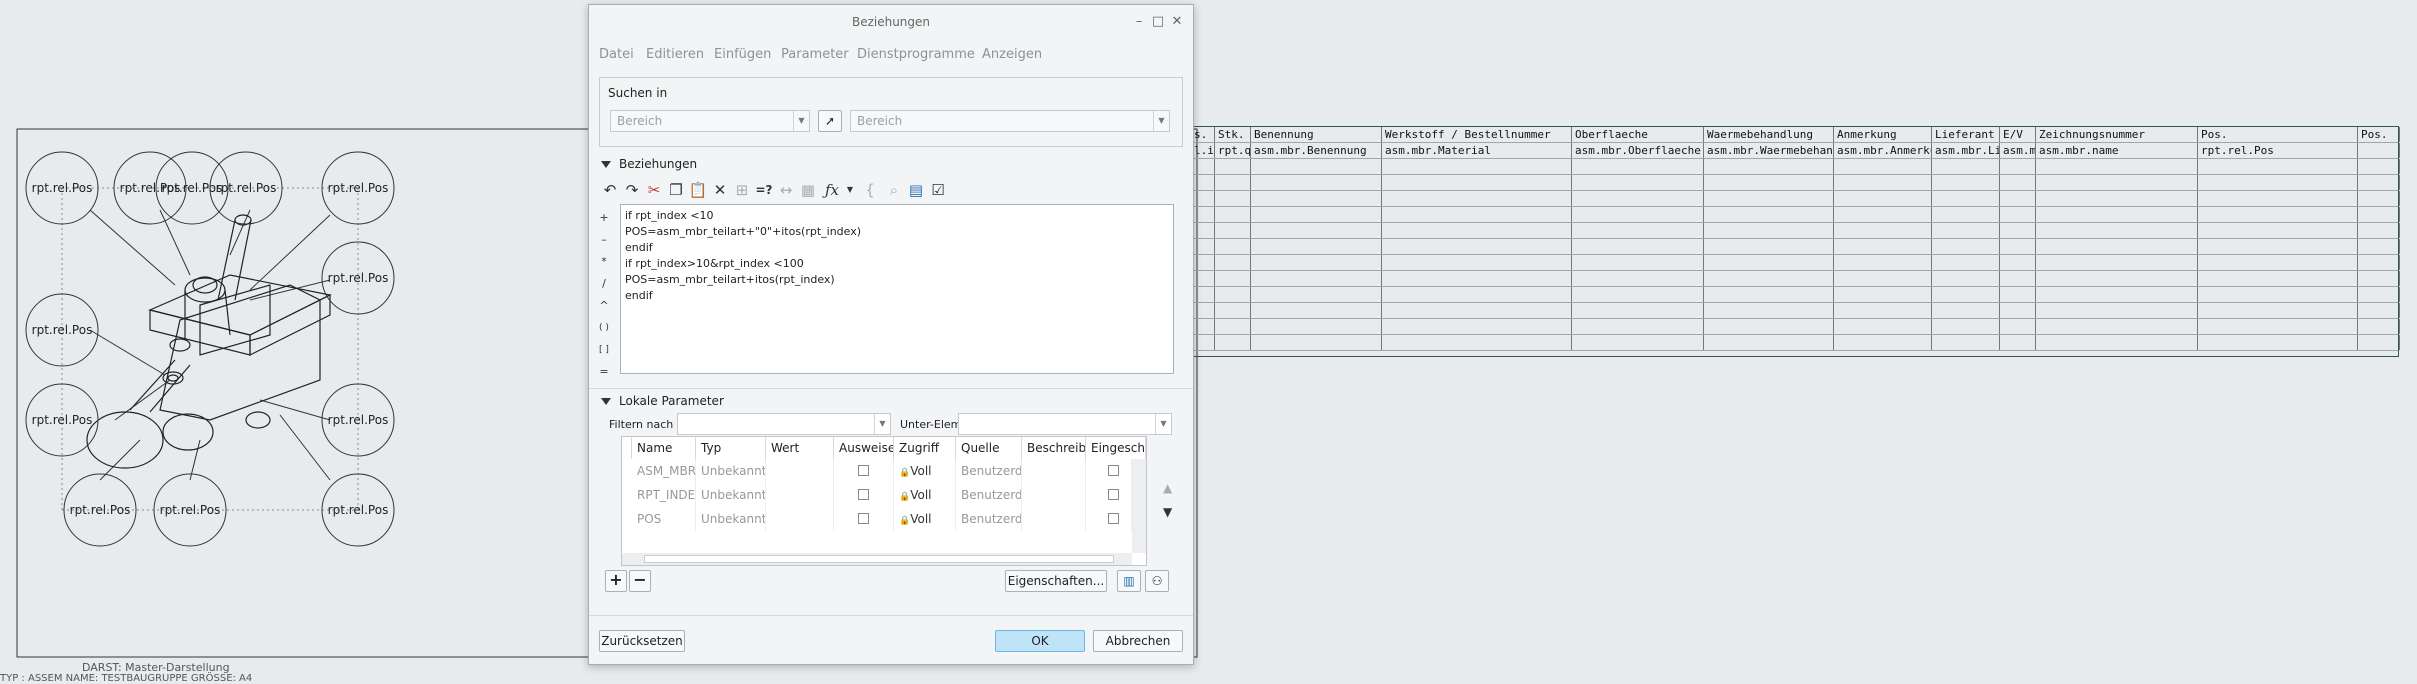 The height and width of the screenshot is (684, 2417). Describe the element at coordinates (800, 448) in the screenshot. I see `col-header-value: Wert` at that location.